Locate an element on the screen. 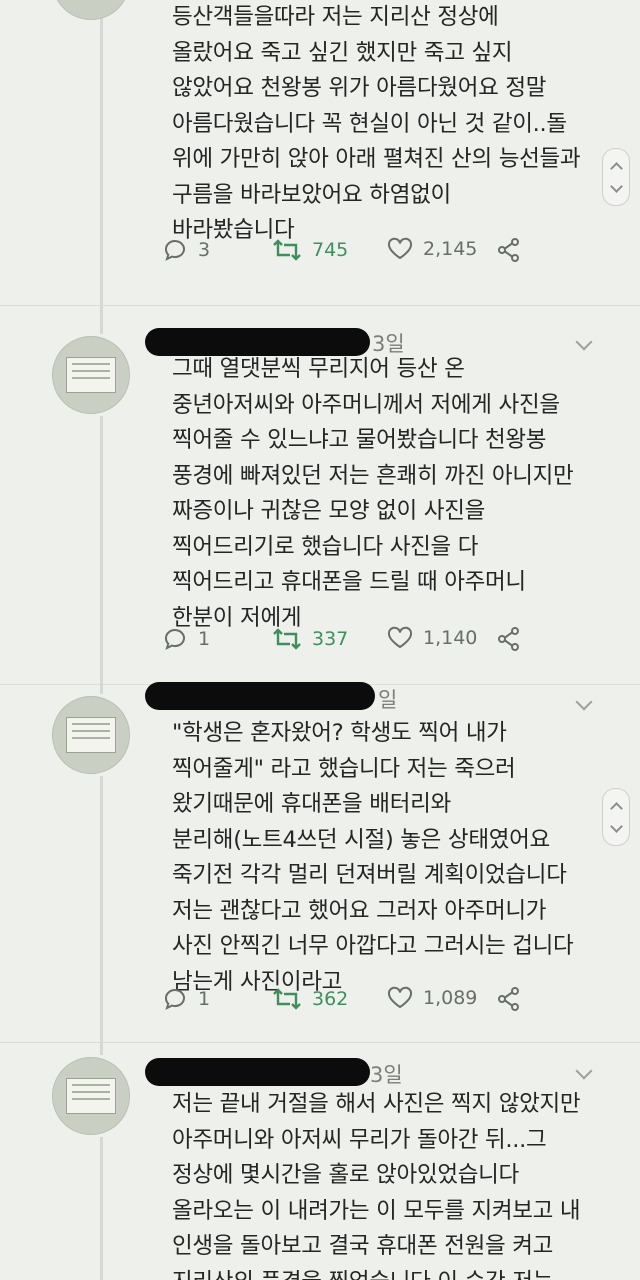 The width and height of the screenshot is (640, 1280). retweet-button: 362 is located at coordinates (310, 999).